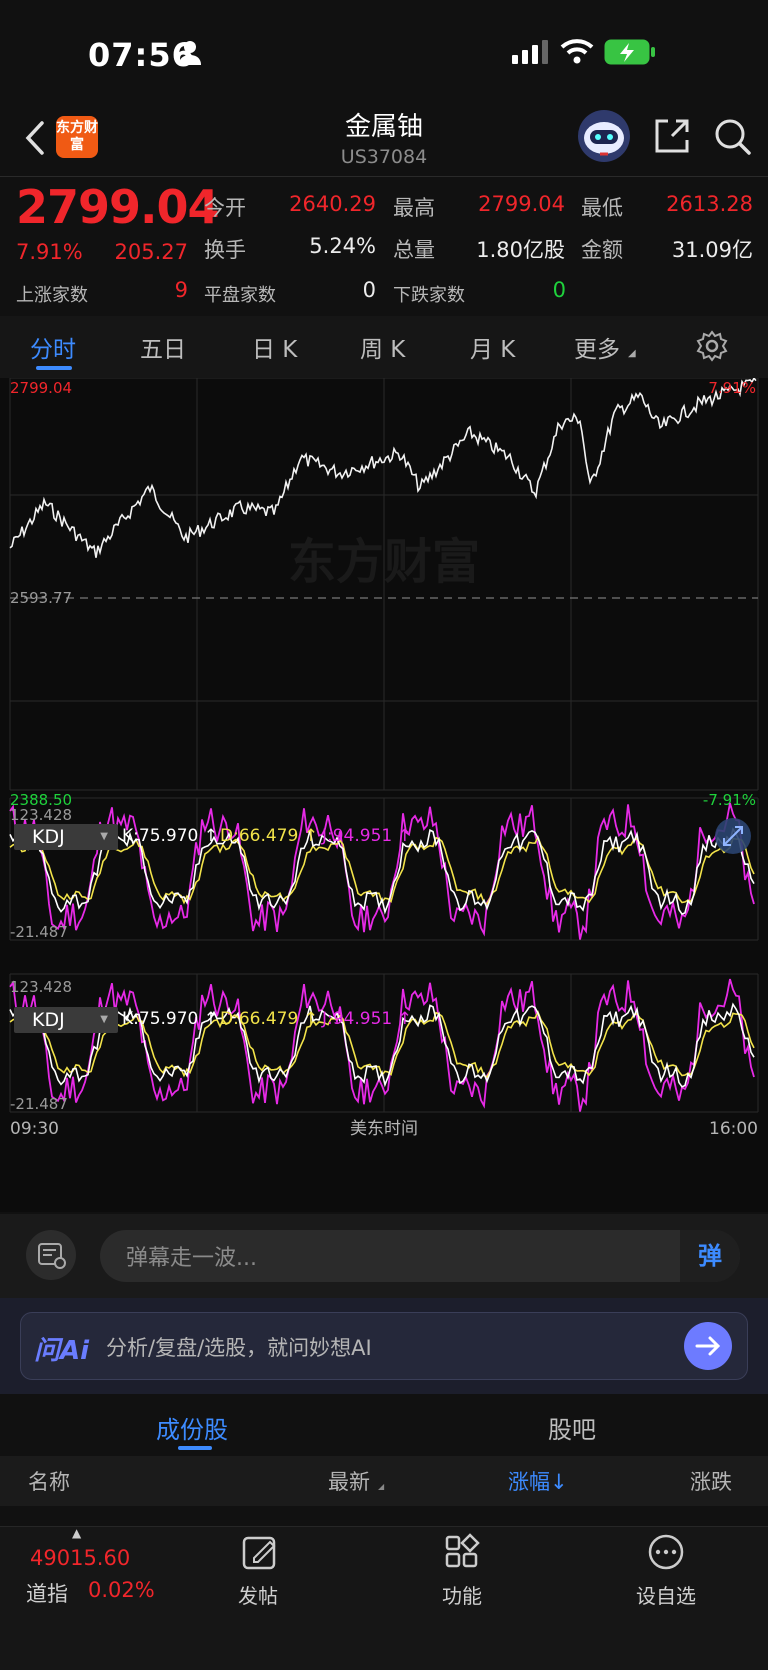 This screenshot has width=768, height=1670. Describe the element at coordinates (604, 136) in the screenshot. I see `ai-assistant-avatar` at that location.